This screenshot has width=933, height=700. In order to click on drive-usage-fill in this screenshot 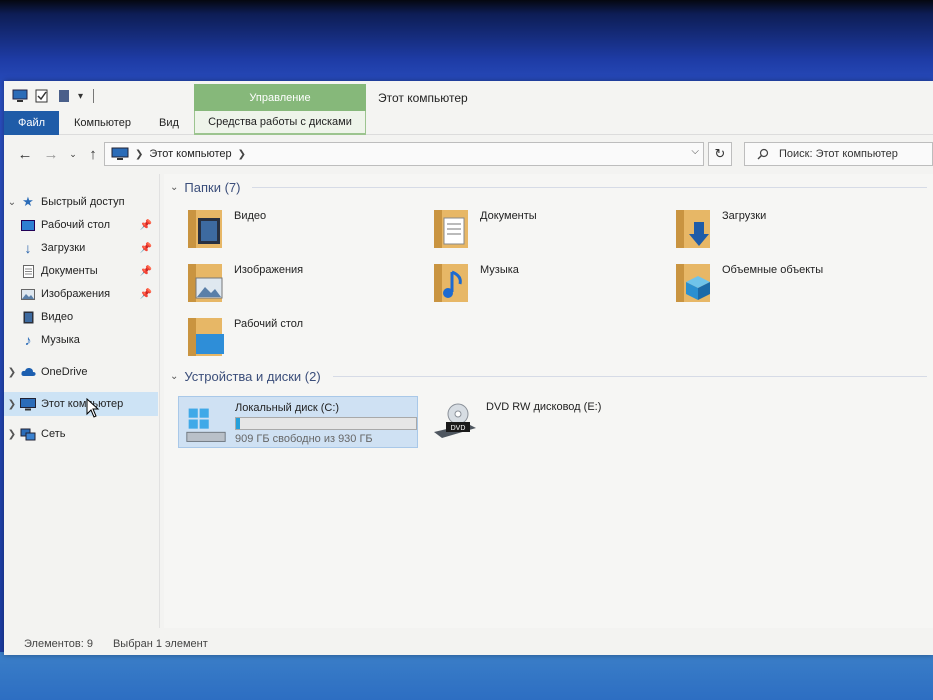, I will do `click(238, 423)`.